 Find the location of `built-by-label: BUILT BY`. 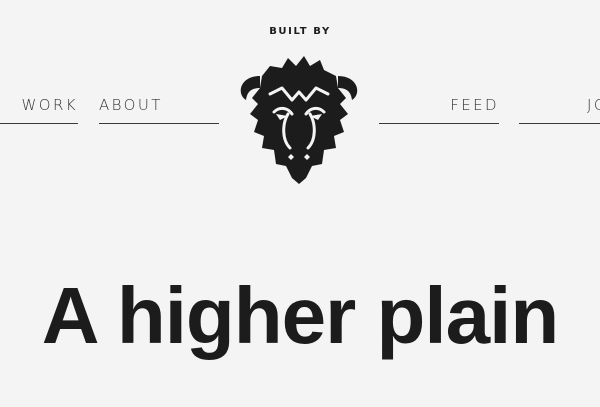

built-by-label: BUILT BY is located at coordinates (300, 31).